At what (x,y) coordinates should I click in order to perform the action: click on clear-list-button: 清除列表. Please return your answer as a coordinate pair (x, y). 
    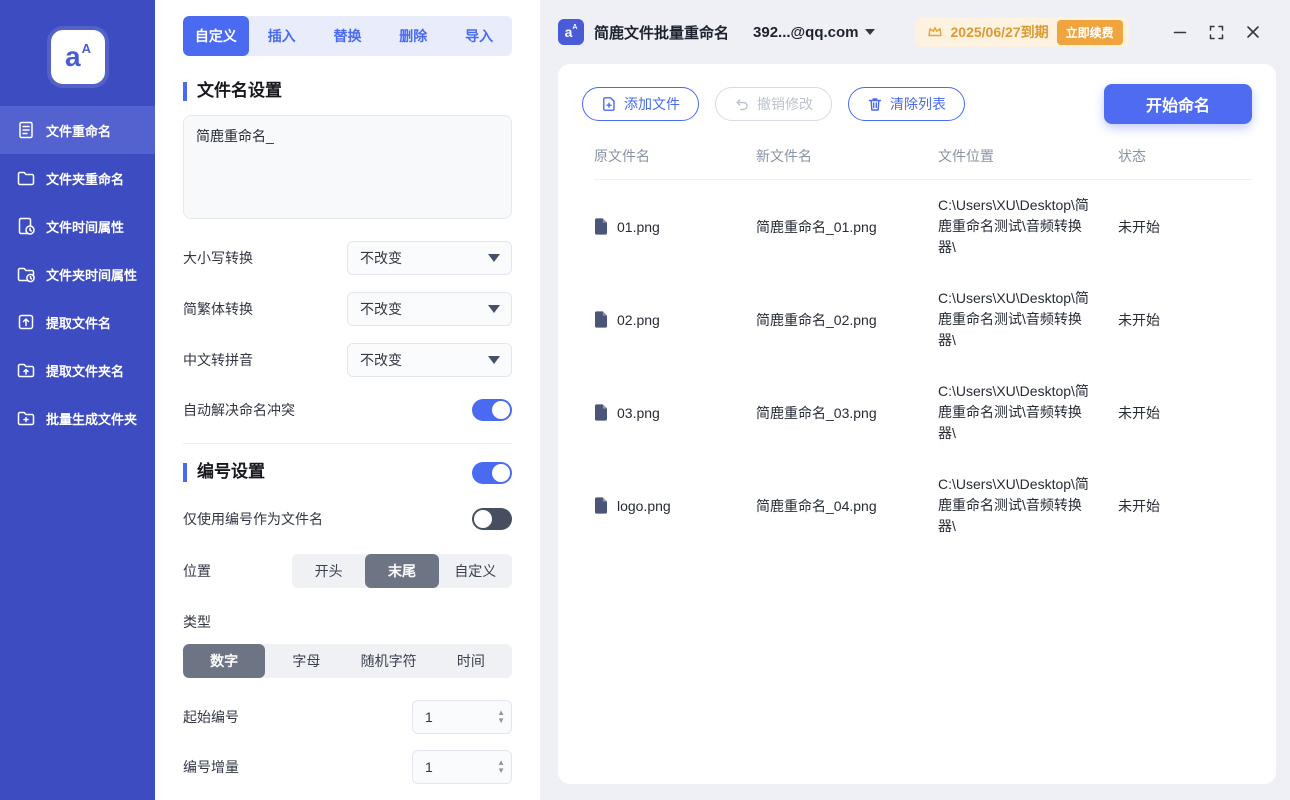
    Looking at the image, I should click on (906, 104).